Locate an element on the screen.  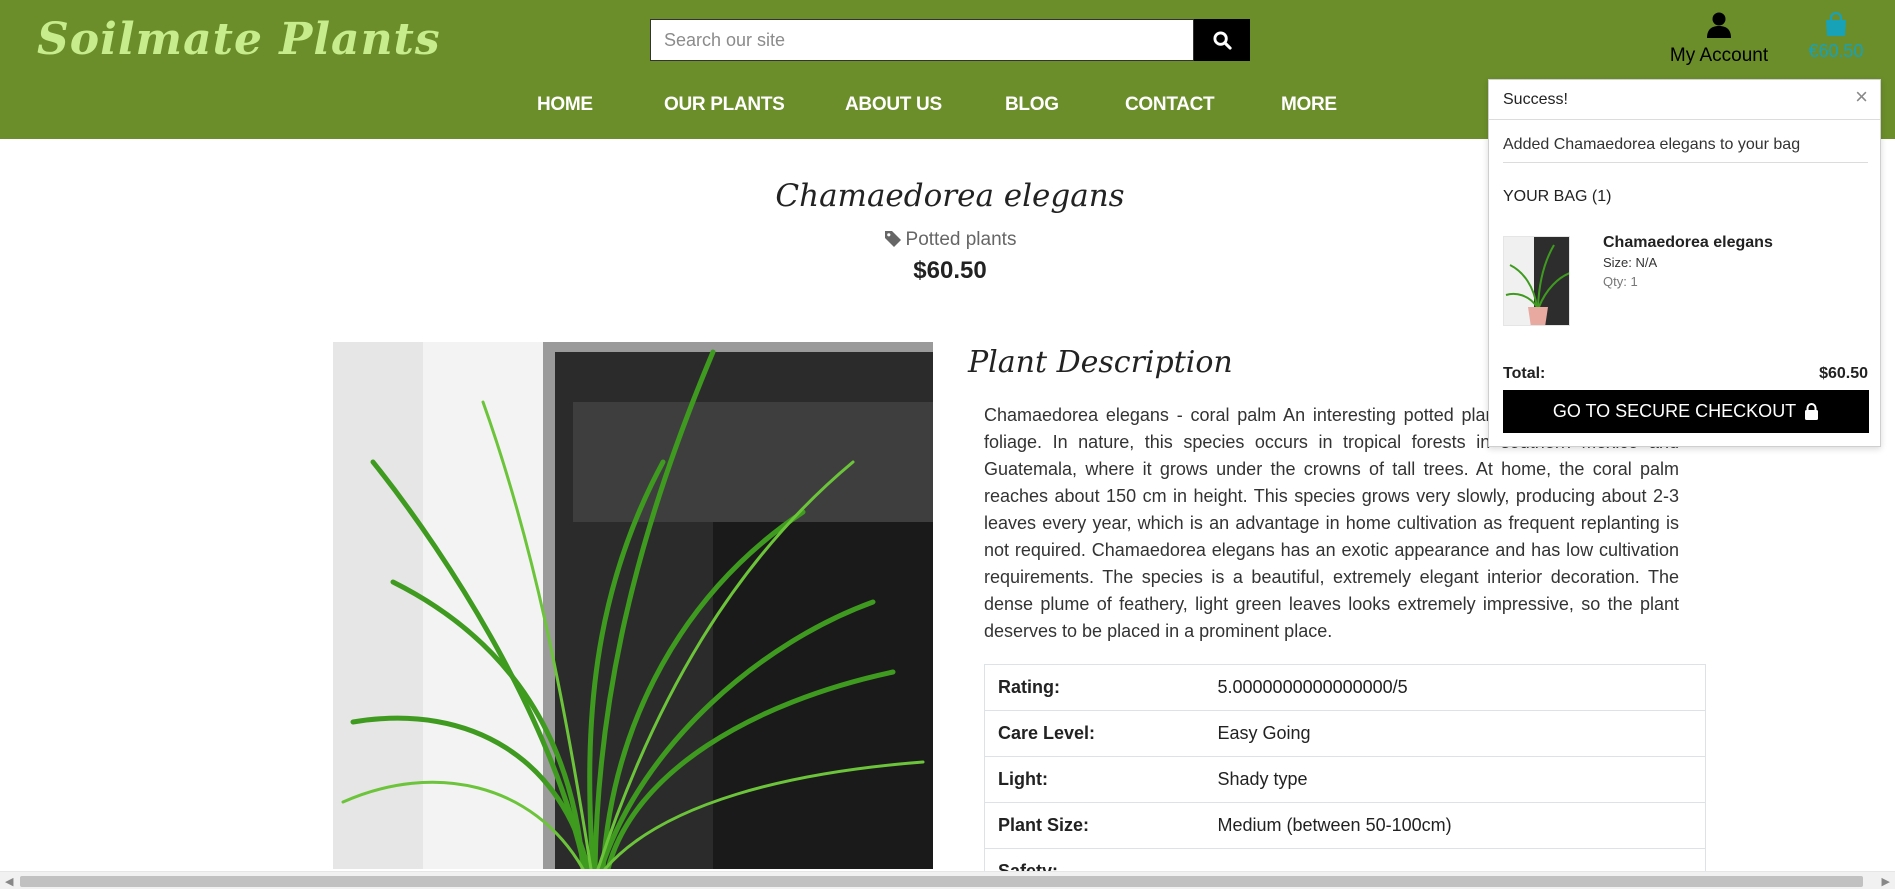
nav-more: MORE is located at coordinates (1309, 105).